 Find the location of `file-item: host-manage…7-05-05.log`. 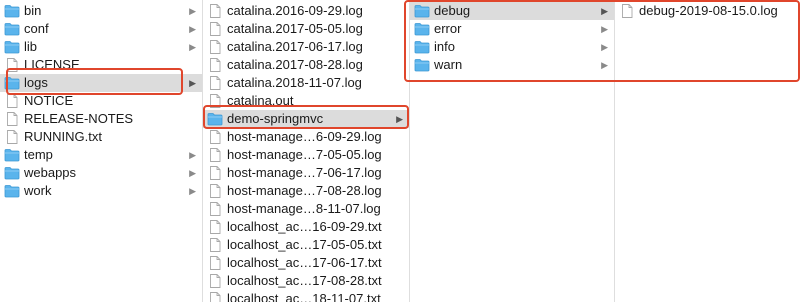

file-item: host-manage…7-05-05.log is located at coordinates (306, 155).